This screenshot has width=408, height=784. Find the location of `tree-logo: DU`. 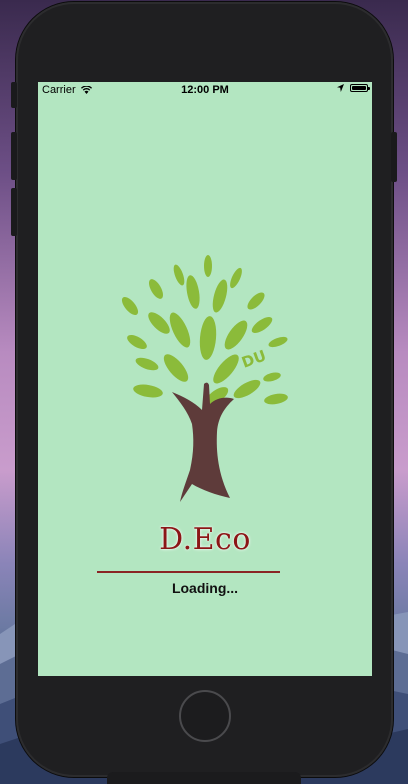

tree-logo: DU is located at coordinates (204, 378).